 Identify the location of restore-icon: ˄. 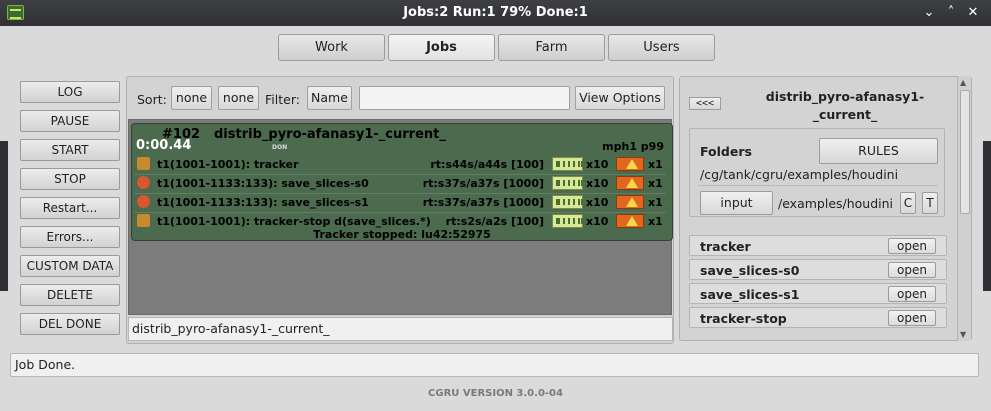
(951, 13).